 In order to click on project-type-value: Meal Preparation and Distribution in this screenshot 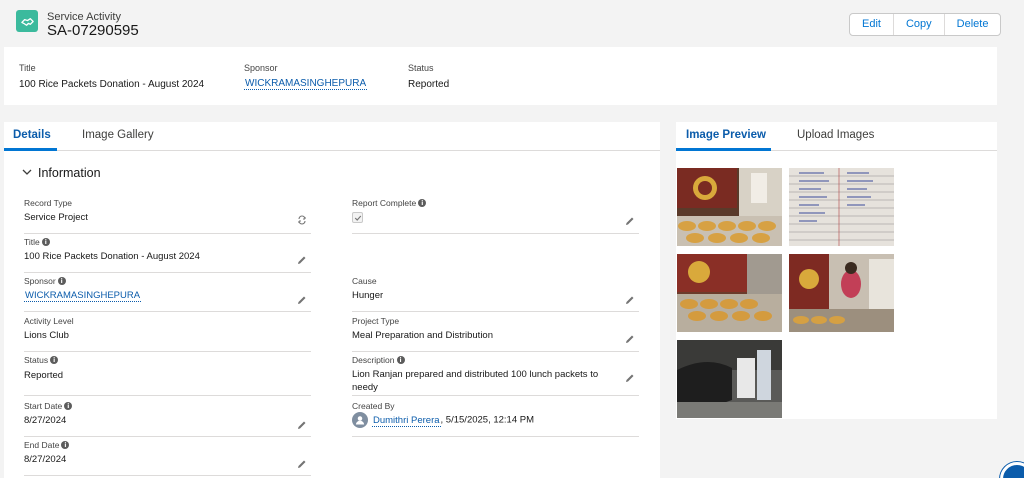, I will do `click(422, 335)`.